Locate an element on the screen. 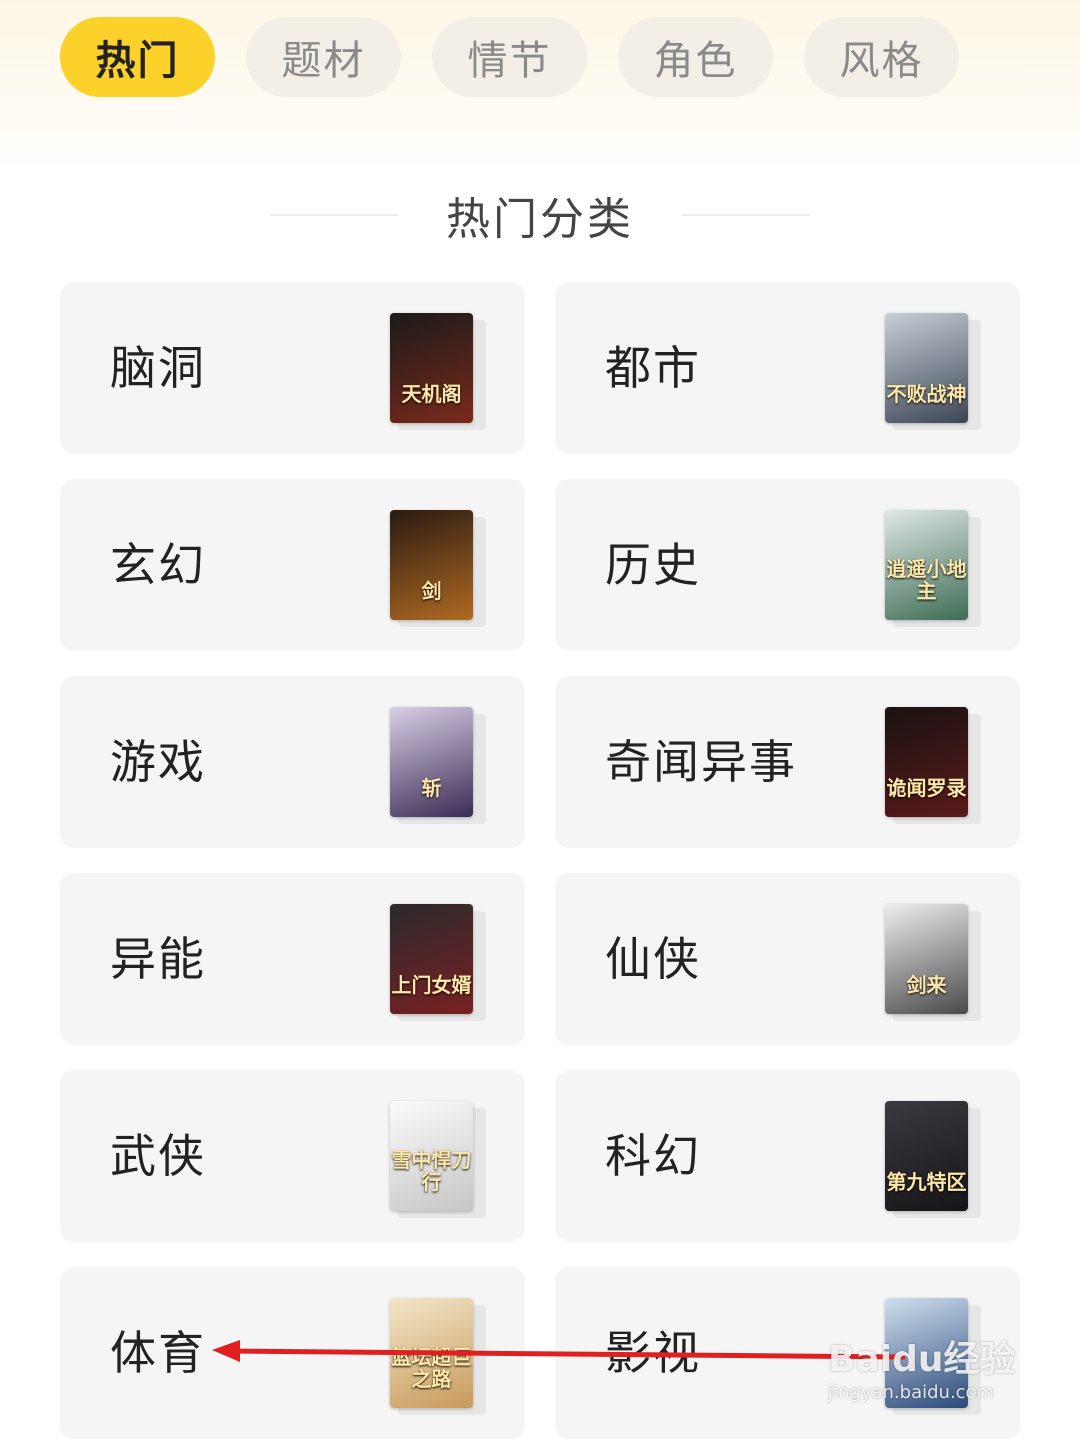 This screenshot has height=1439, width=1080. baidu-watermark: Baidu经验 jingyan.baidu.com is located at coordinates (921, 1366).